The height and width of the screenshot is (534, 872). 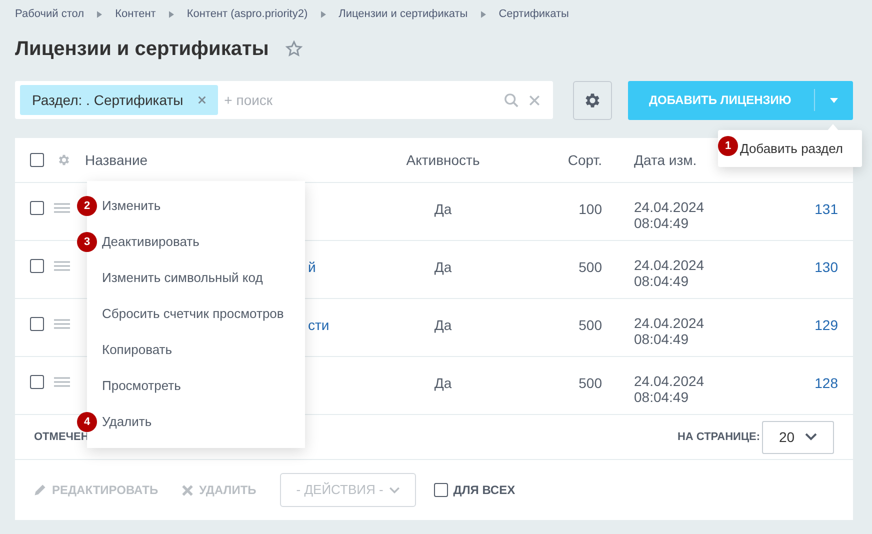 What do you see at coordinates (202, 350) in the screenshot?
I see `menu-item: Копировать` at bounding box center [202, 350].